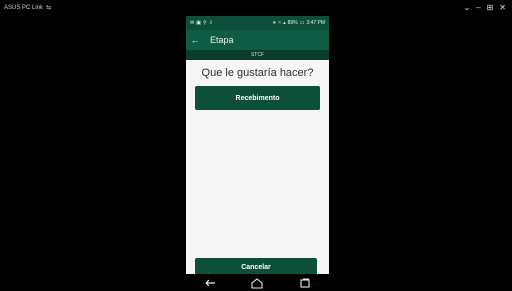 The width and height of the screenshot is (512, 291). What do you see at coordinates (315, 23) in the screenshot?
I see `status-time: 3:47 PM` at bounding box center [315, 23].